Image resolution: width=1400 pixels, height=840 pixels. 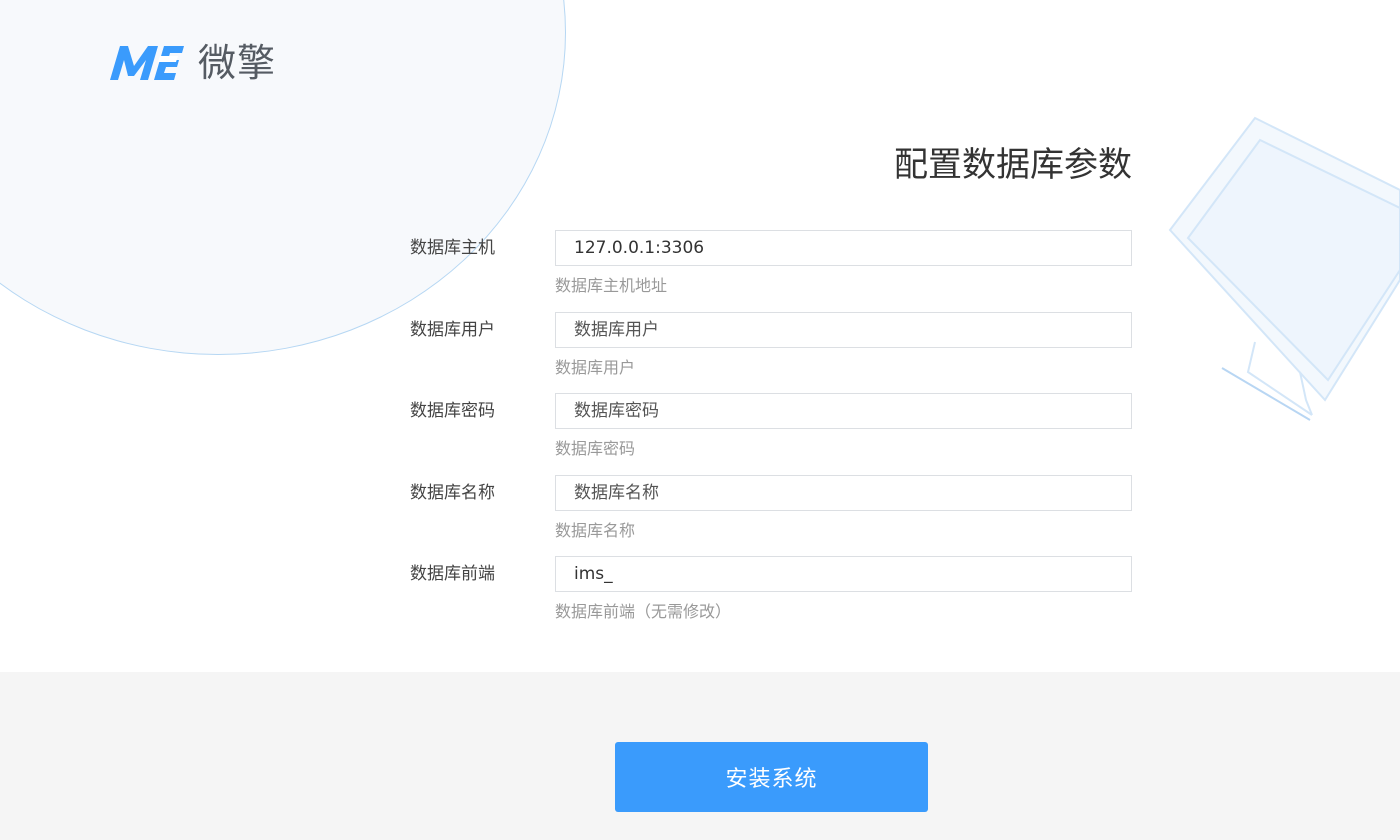 I want to click on form-row-db-prefix: 数据库前端 数据库前端（无需修改）, so click(x=771, y=597).